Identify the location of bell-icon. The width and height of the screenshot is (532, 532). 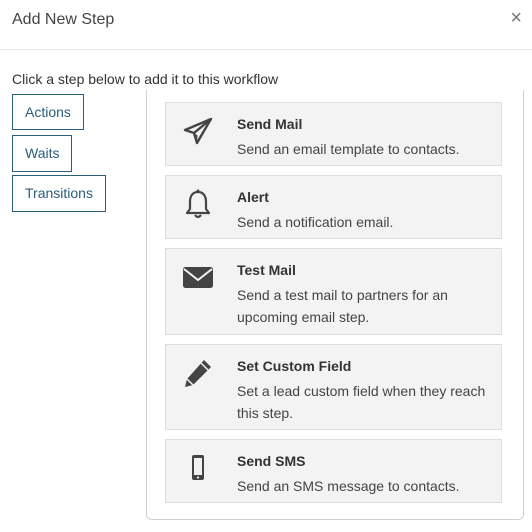
(198, 204).